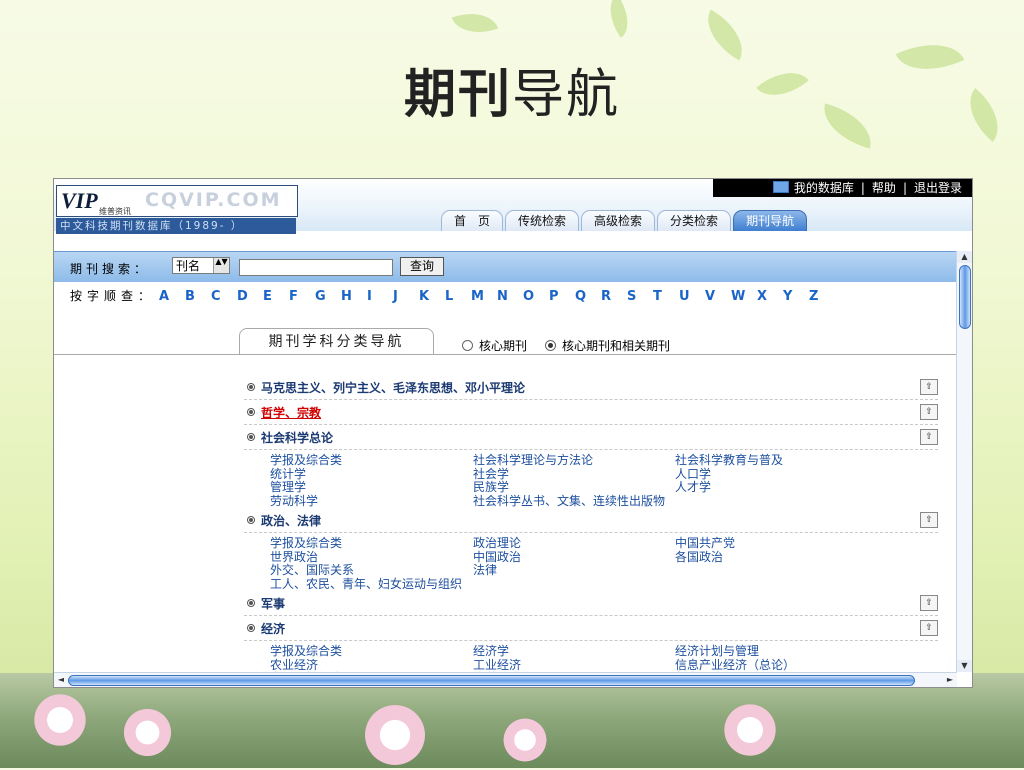 Image resolution: width=1024 pixels, height=770 pixels. I want to click on tab-traditional-search: 传统检索, so click(542, 220).